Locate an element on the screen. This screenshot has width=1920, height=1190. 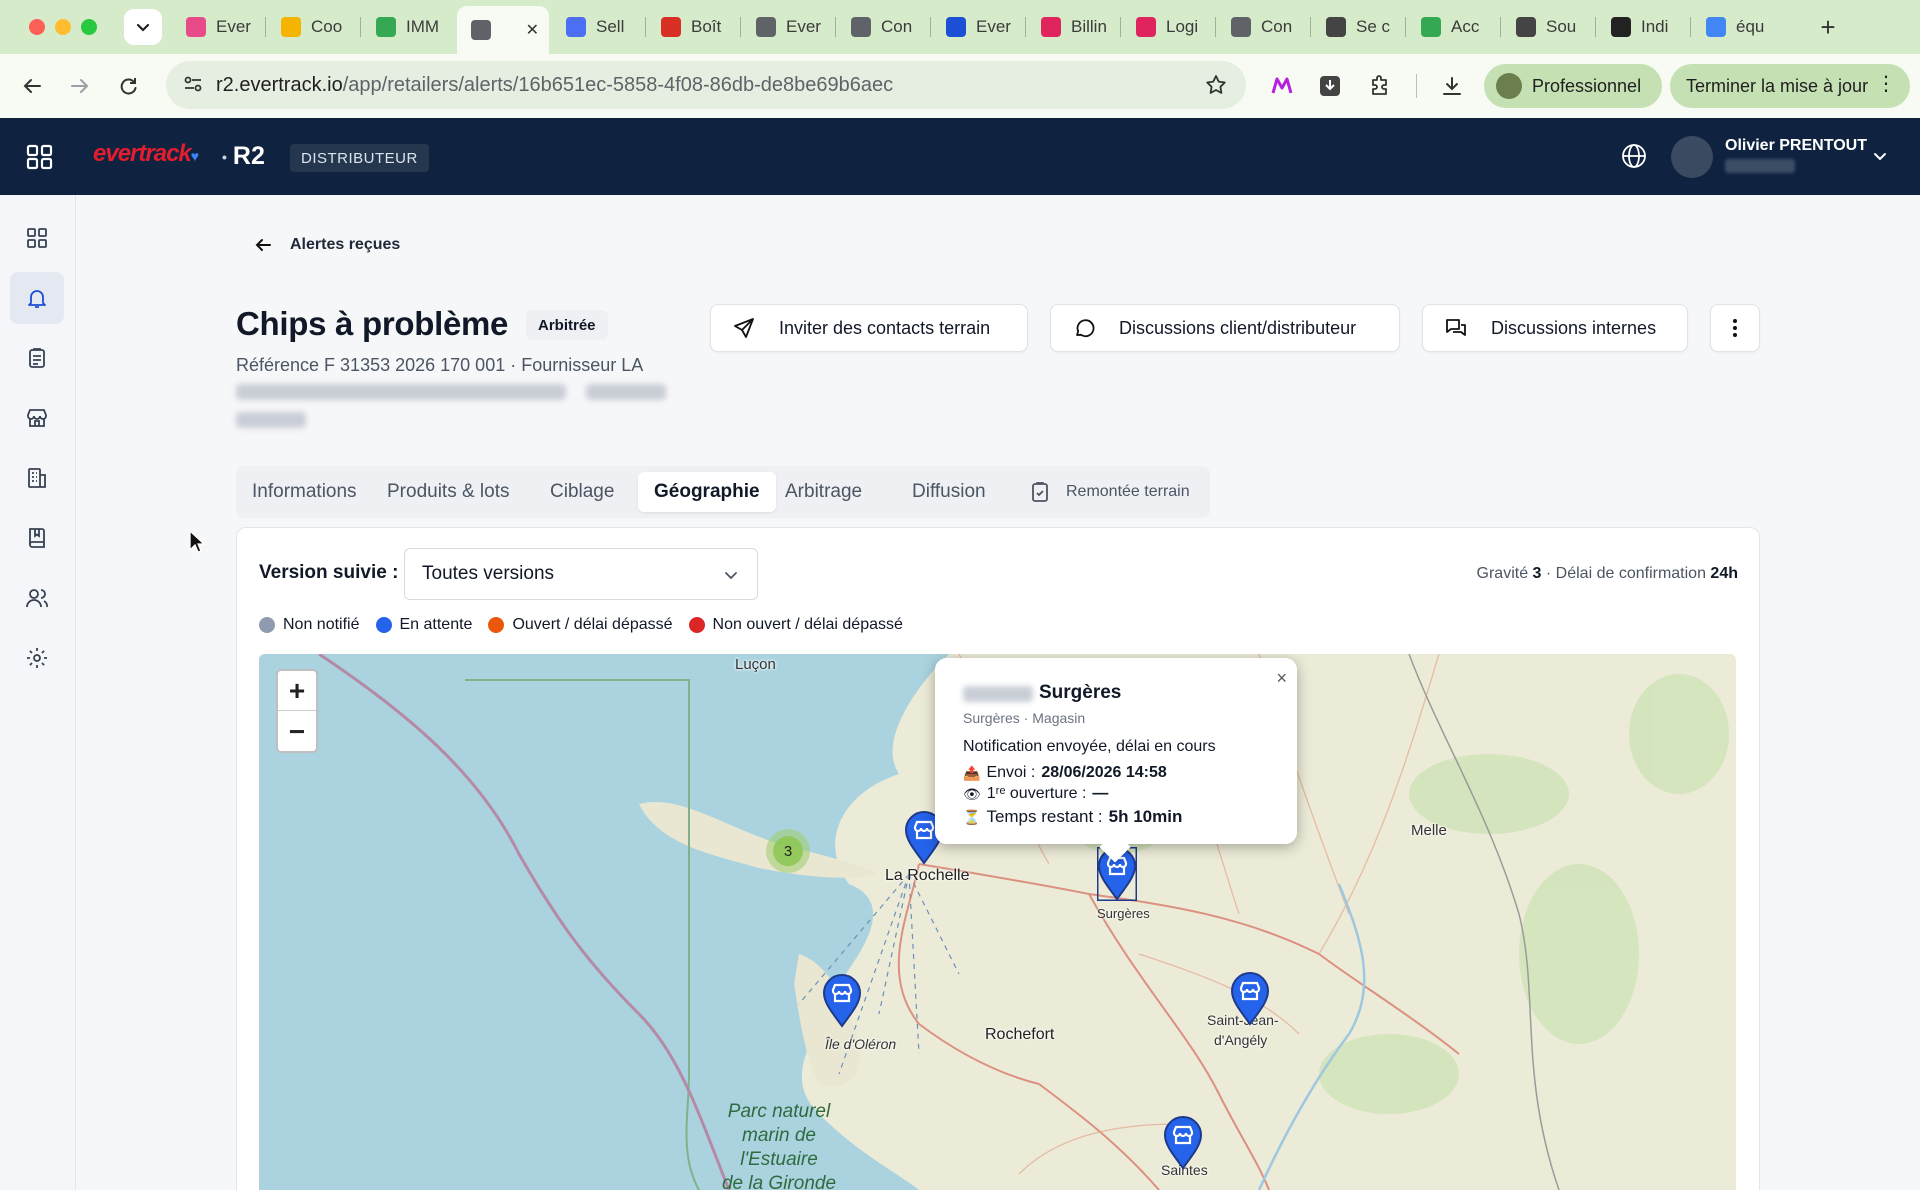
sidebar-item-users is located at coordinates (37, 598).